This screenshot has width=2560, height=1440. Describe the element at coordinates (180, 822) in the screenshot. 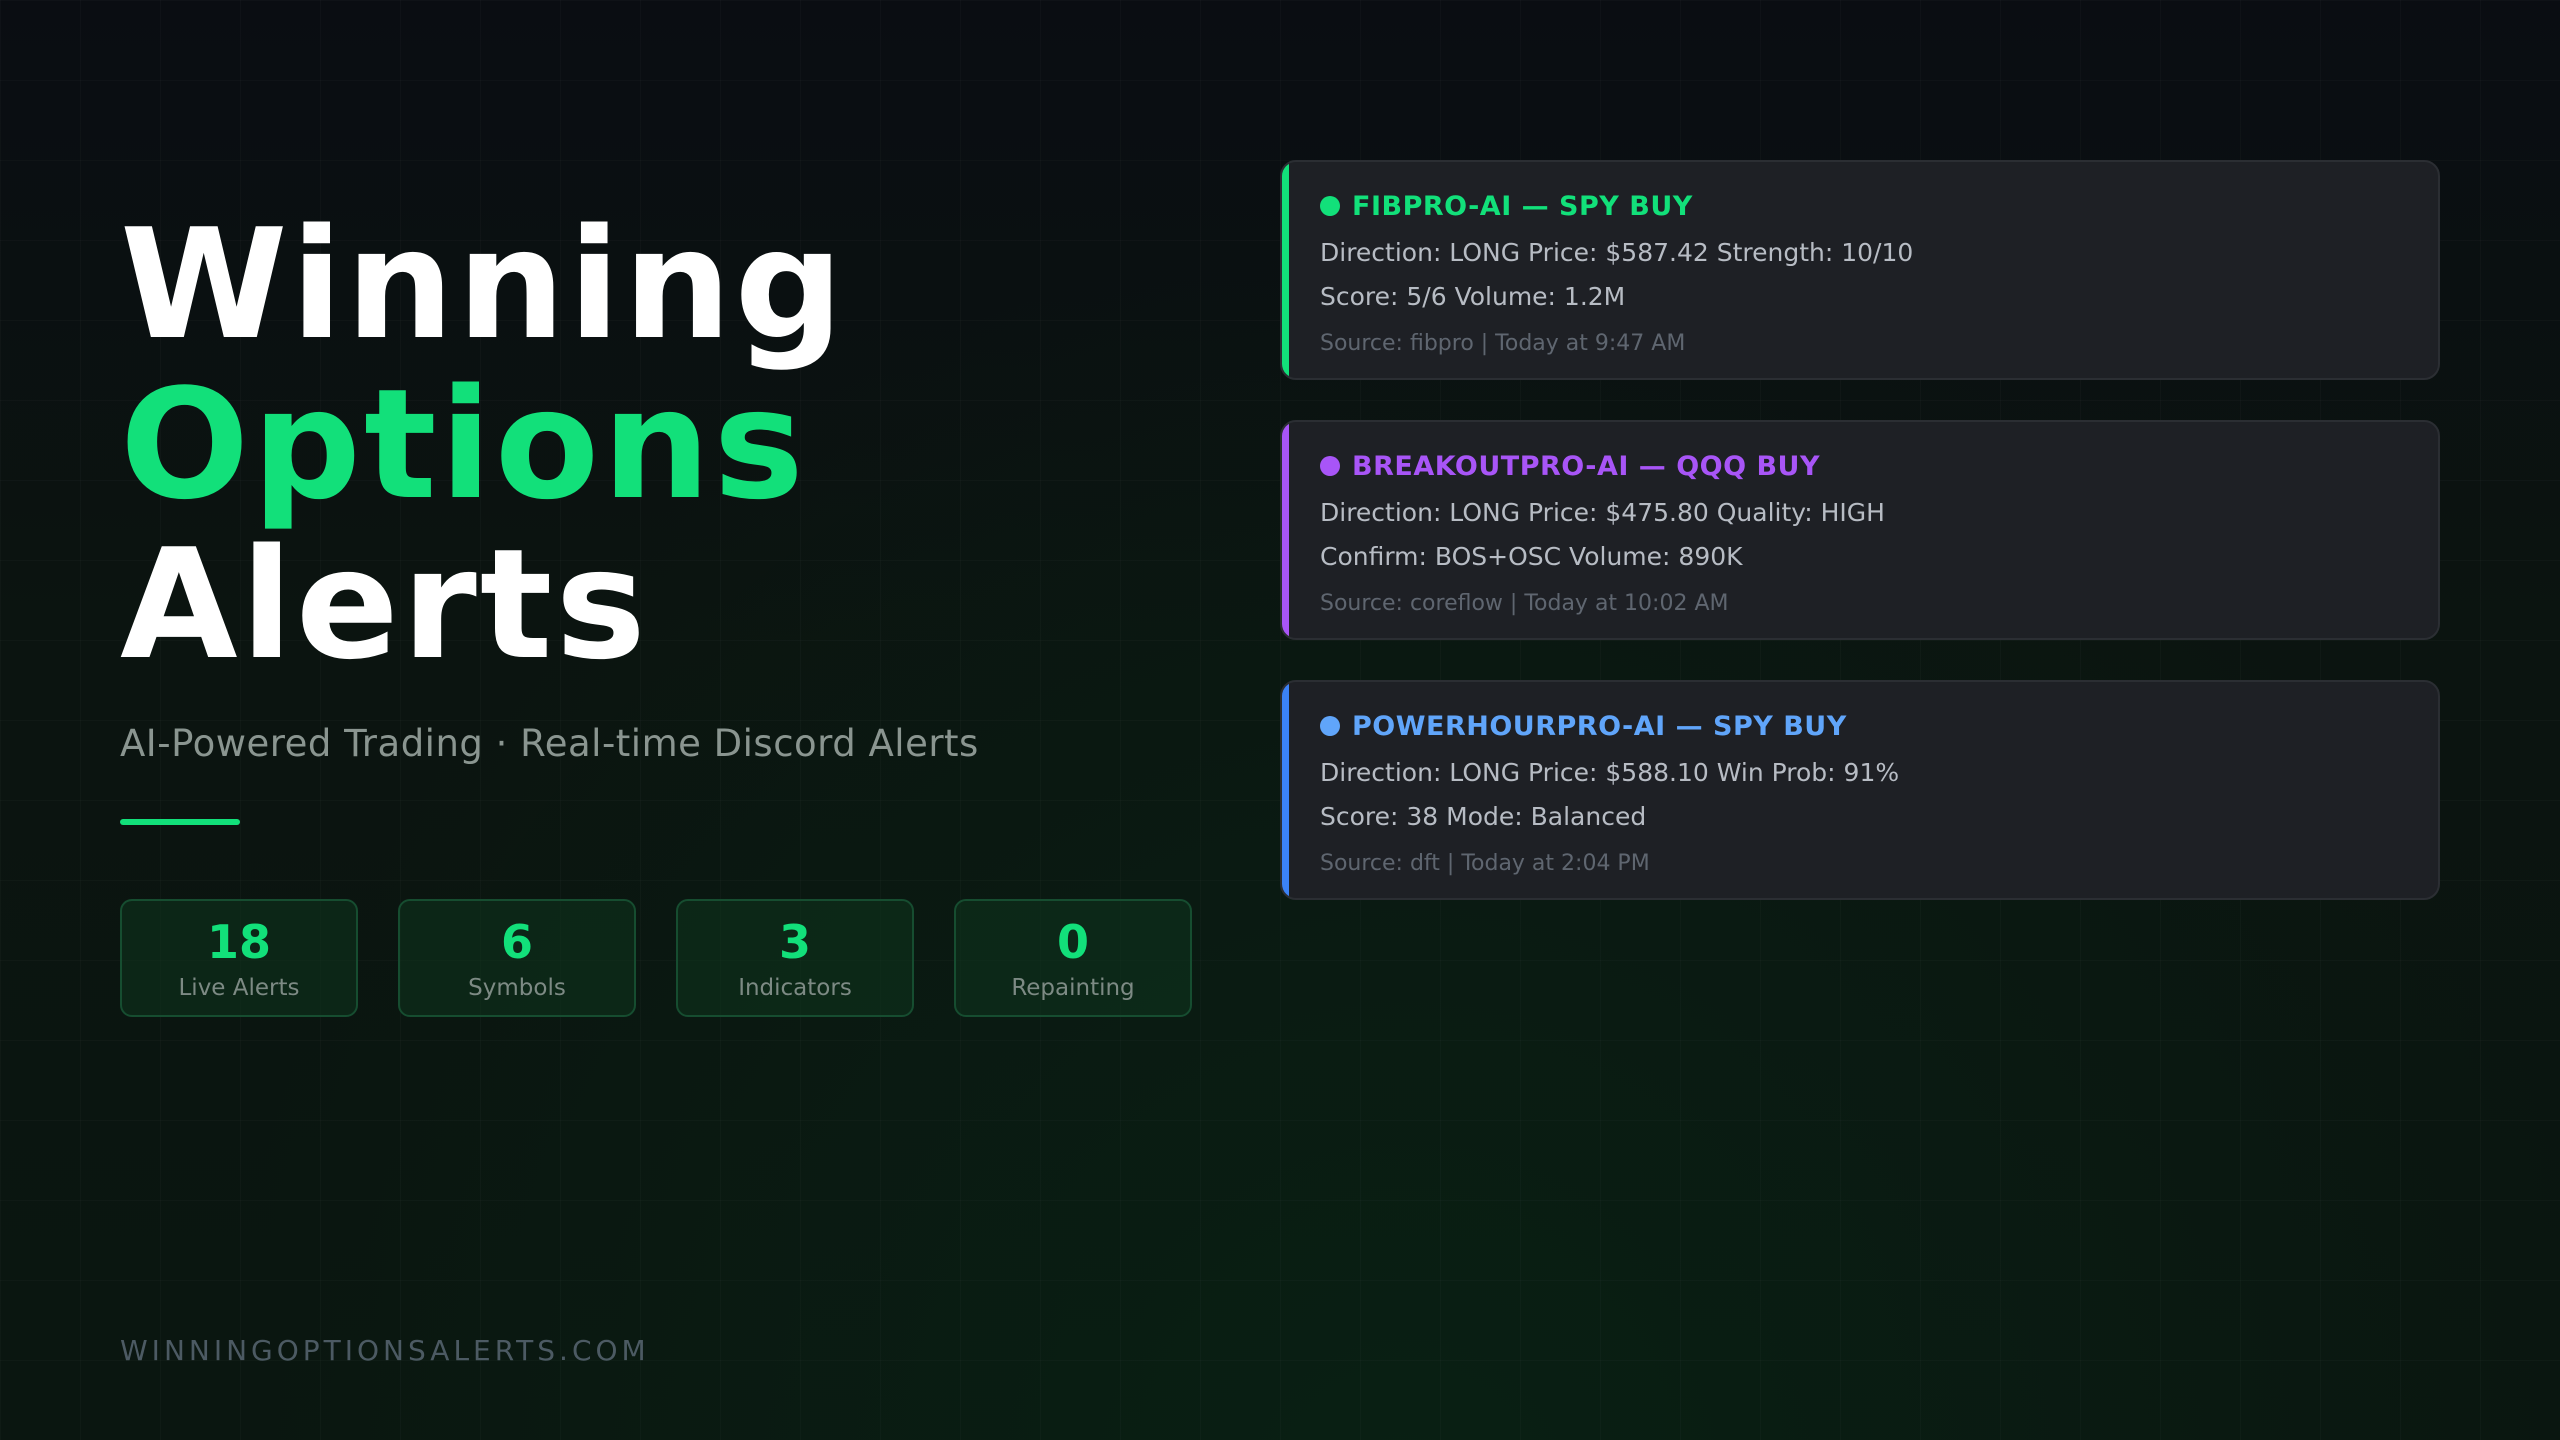

I see `accent-divider` at that location.